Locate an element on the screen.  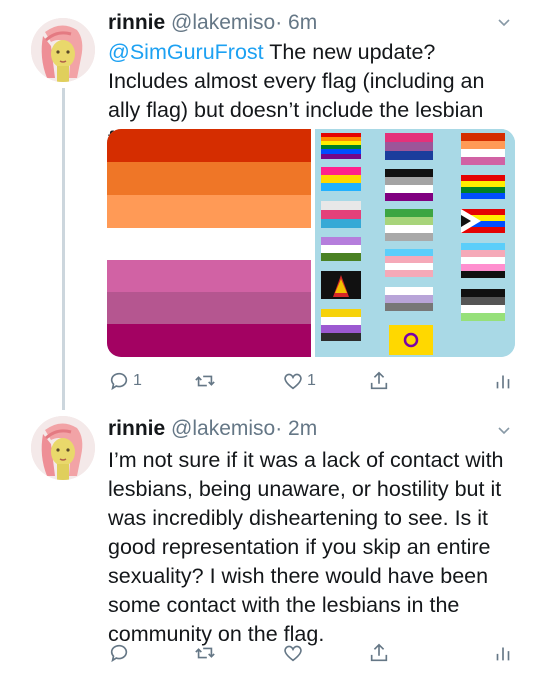
timestamp: · 6m is located at coordinates (296, 22).